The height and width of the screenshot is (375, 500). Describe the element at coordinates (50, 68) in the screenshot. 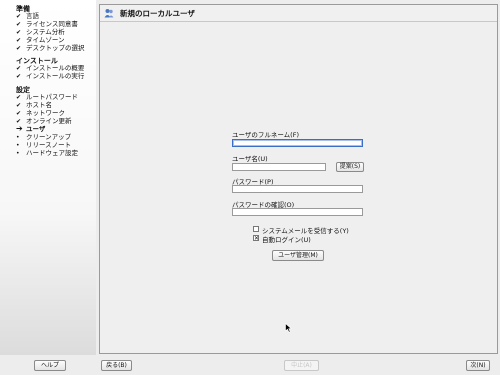

I see `step-install-summary: ✔ インストールの概要` at that location.